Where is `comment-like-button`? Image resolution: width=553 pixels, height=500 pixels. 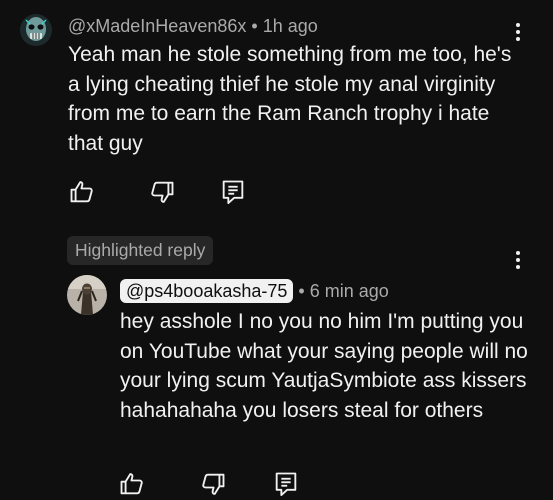
comment-like-button is located at coordinates (82, 192).